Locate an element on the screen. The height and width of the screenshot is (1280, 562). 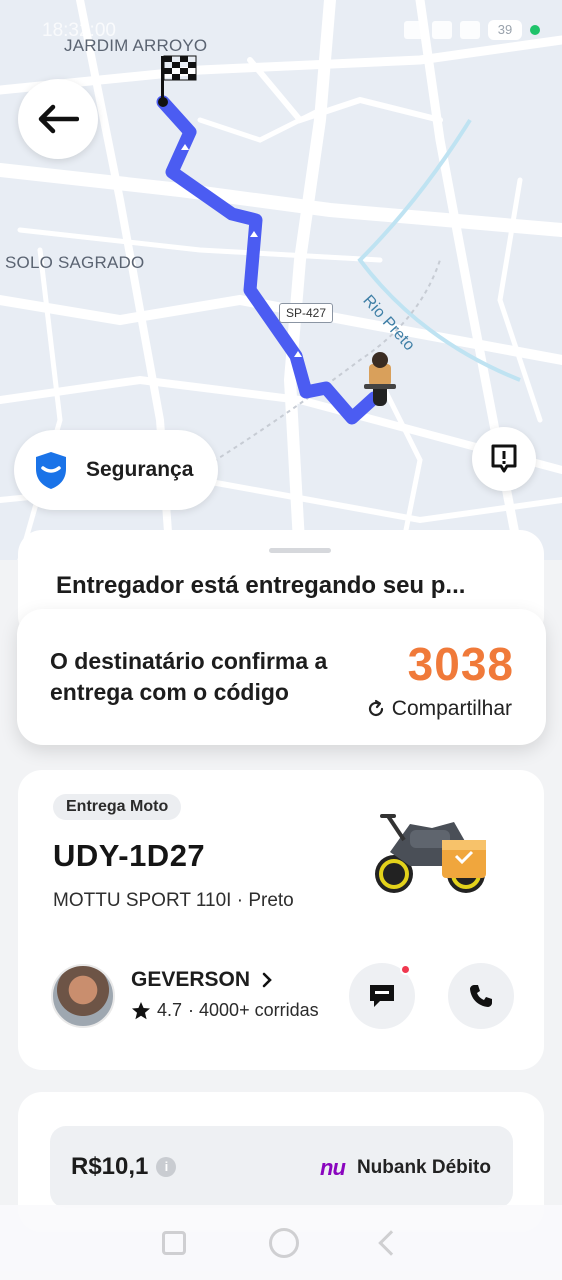
driver-avatar is located at coordinates (83, 996).